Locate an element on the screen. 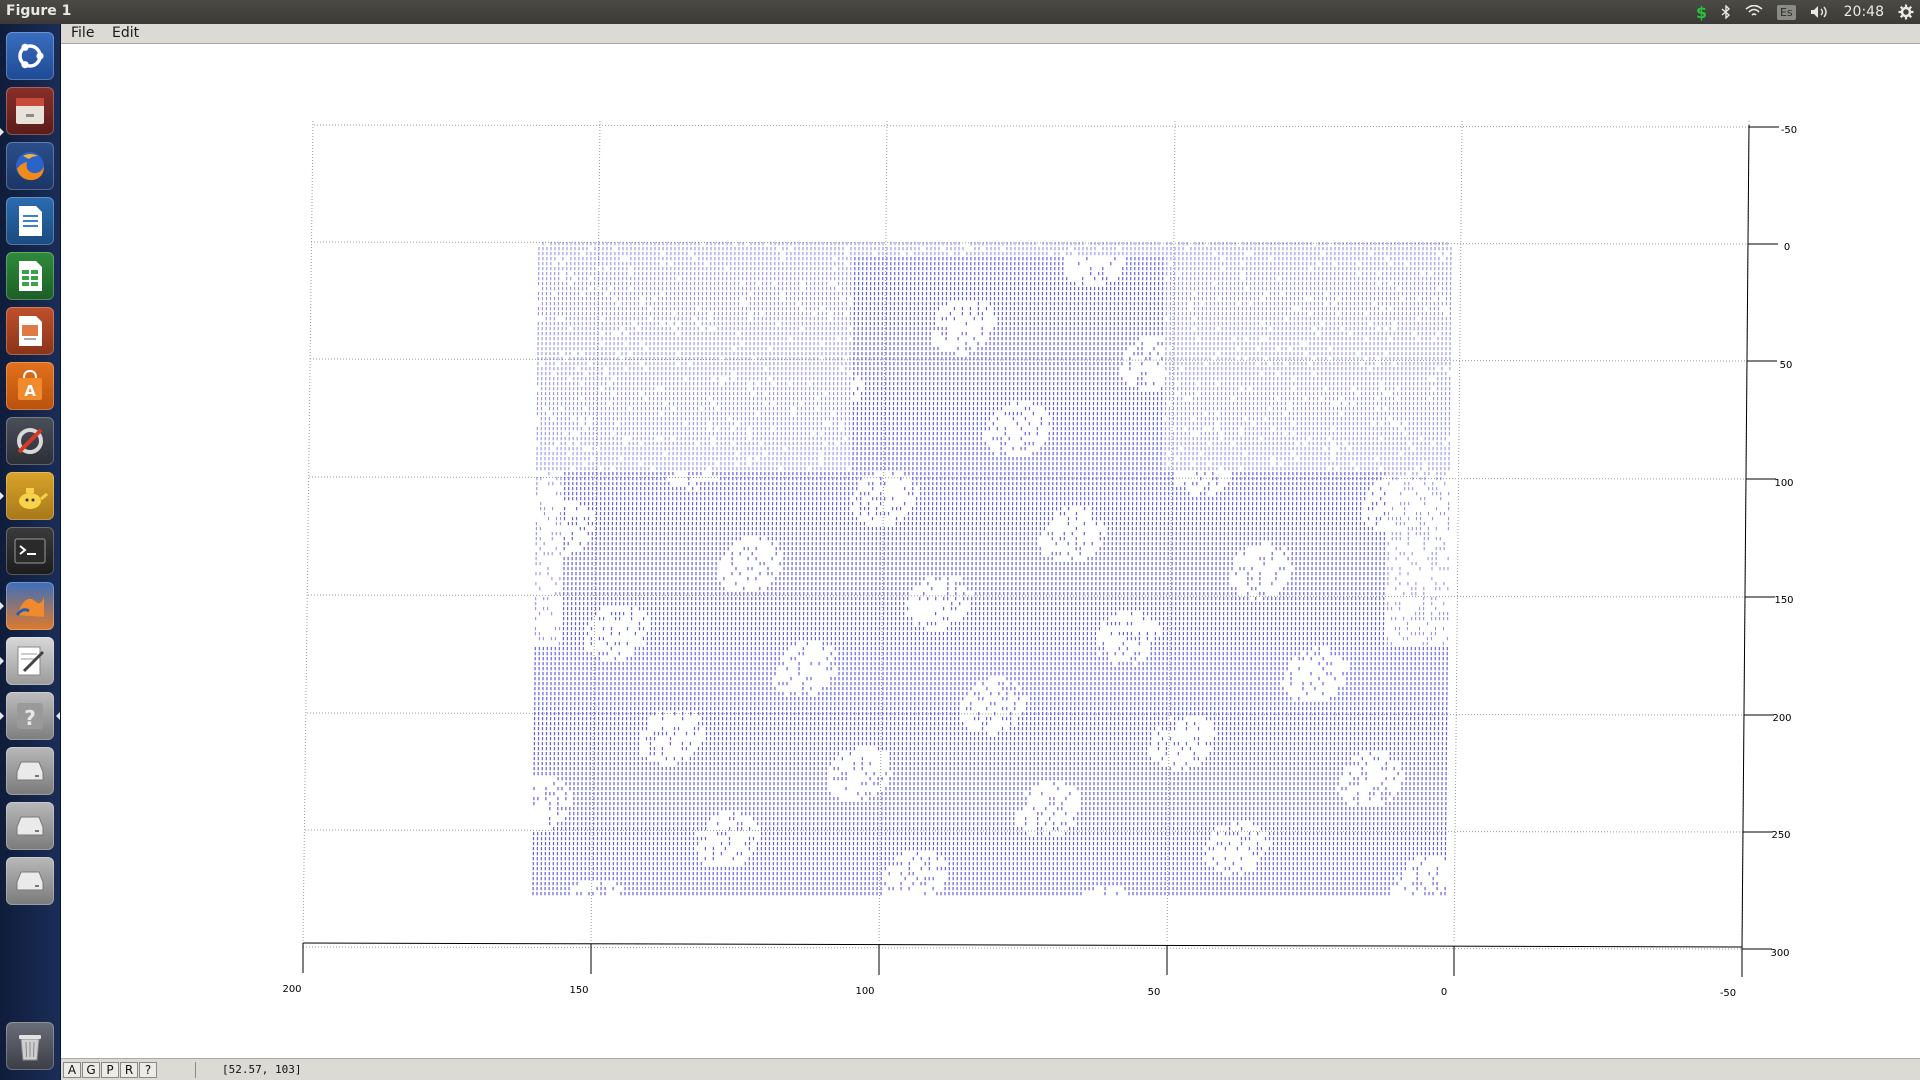 This screenshot has width=1920, height=1080. x-tick-label: 100 is located at coordinates (864, 991).